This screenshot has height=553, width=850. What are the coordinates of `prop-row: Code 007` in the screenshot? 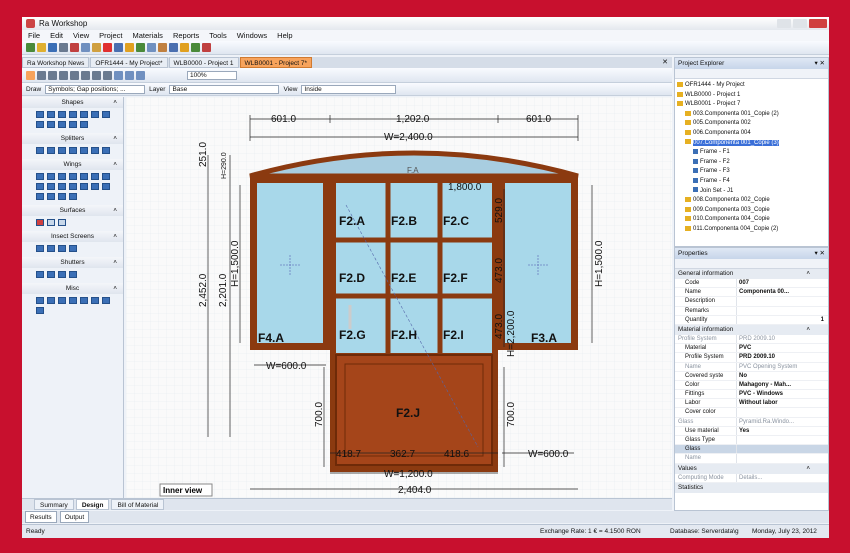 It's located at (751, 284).